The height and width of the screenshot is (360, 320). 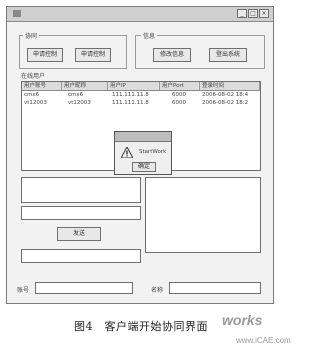 I want to click on message-display-area, so click(x=81, y=190).